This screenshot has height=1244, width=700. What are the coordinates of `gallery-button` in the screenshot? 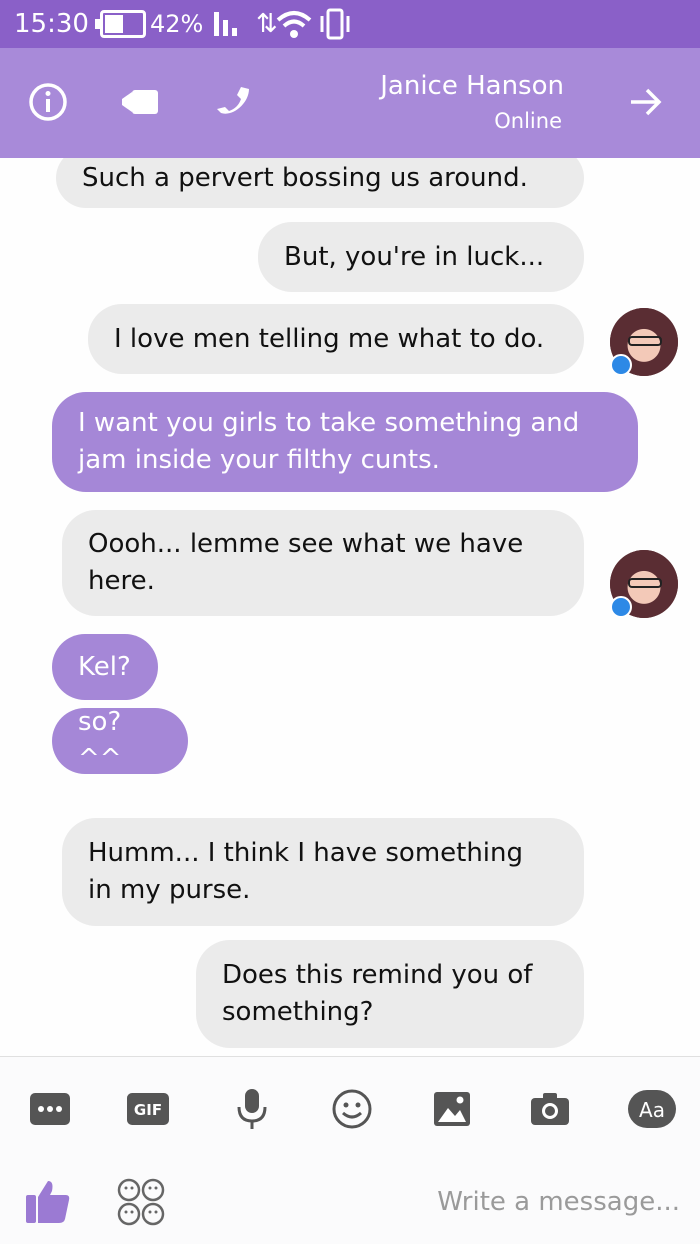 It's located at (452, 1109).